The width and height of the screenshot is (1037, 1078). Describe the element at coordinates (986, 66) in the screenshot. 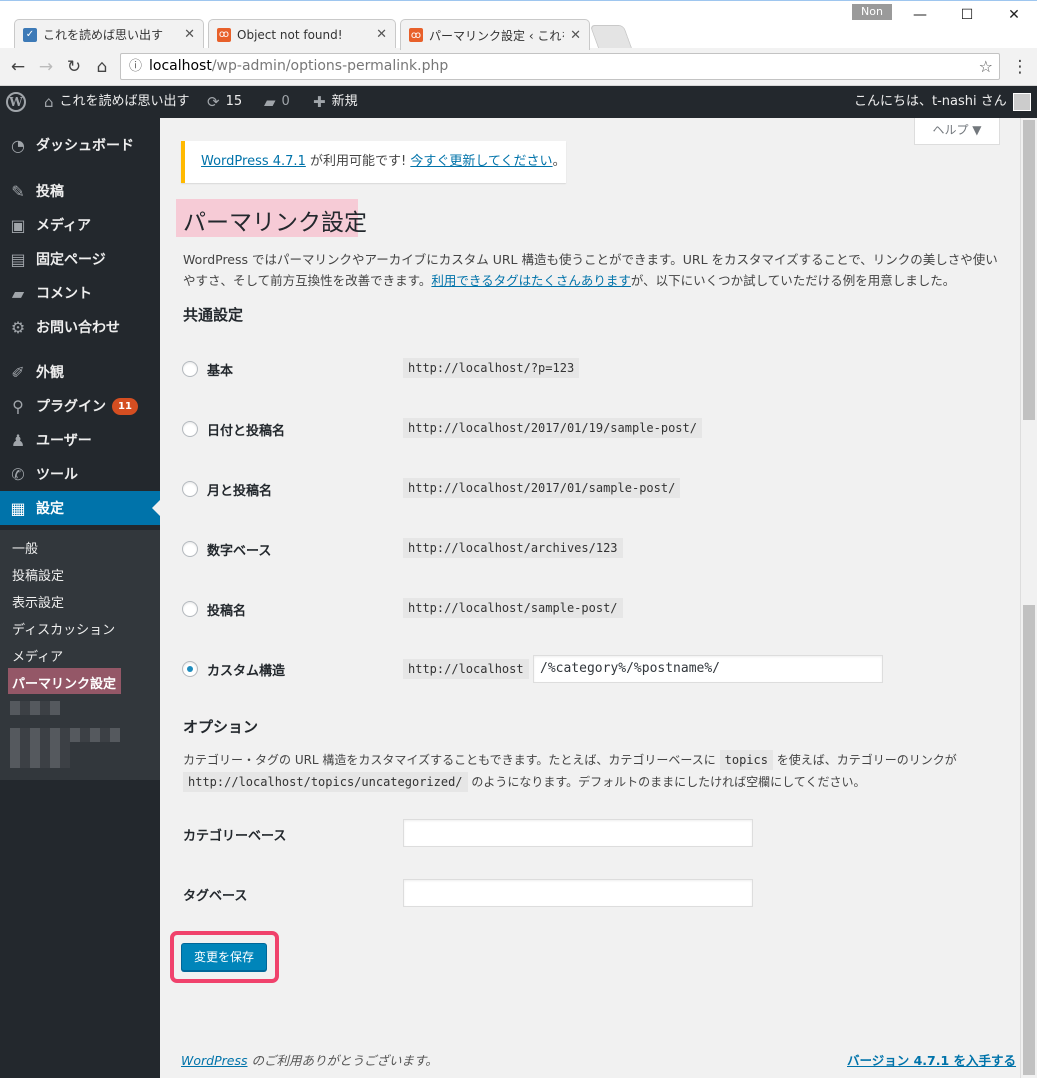

I see `star-icon: ☆` at that location.